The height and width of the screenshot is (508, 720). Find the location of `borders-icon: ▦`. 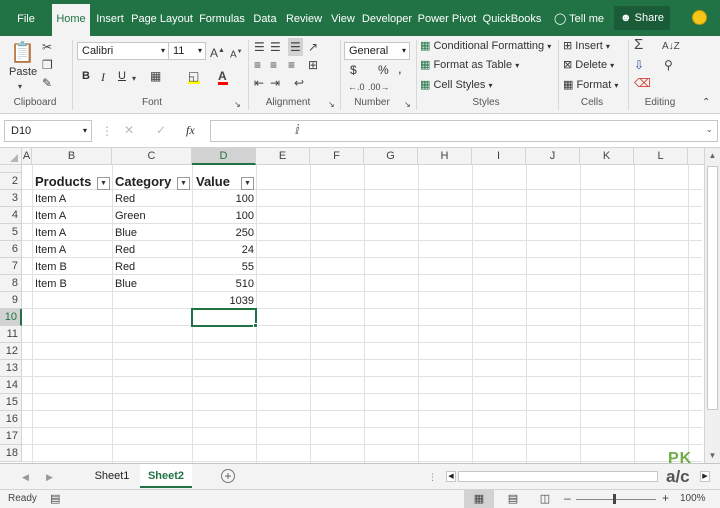

borders-icon: ▦ is located at coordinates (155, 76).